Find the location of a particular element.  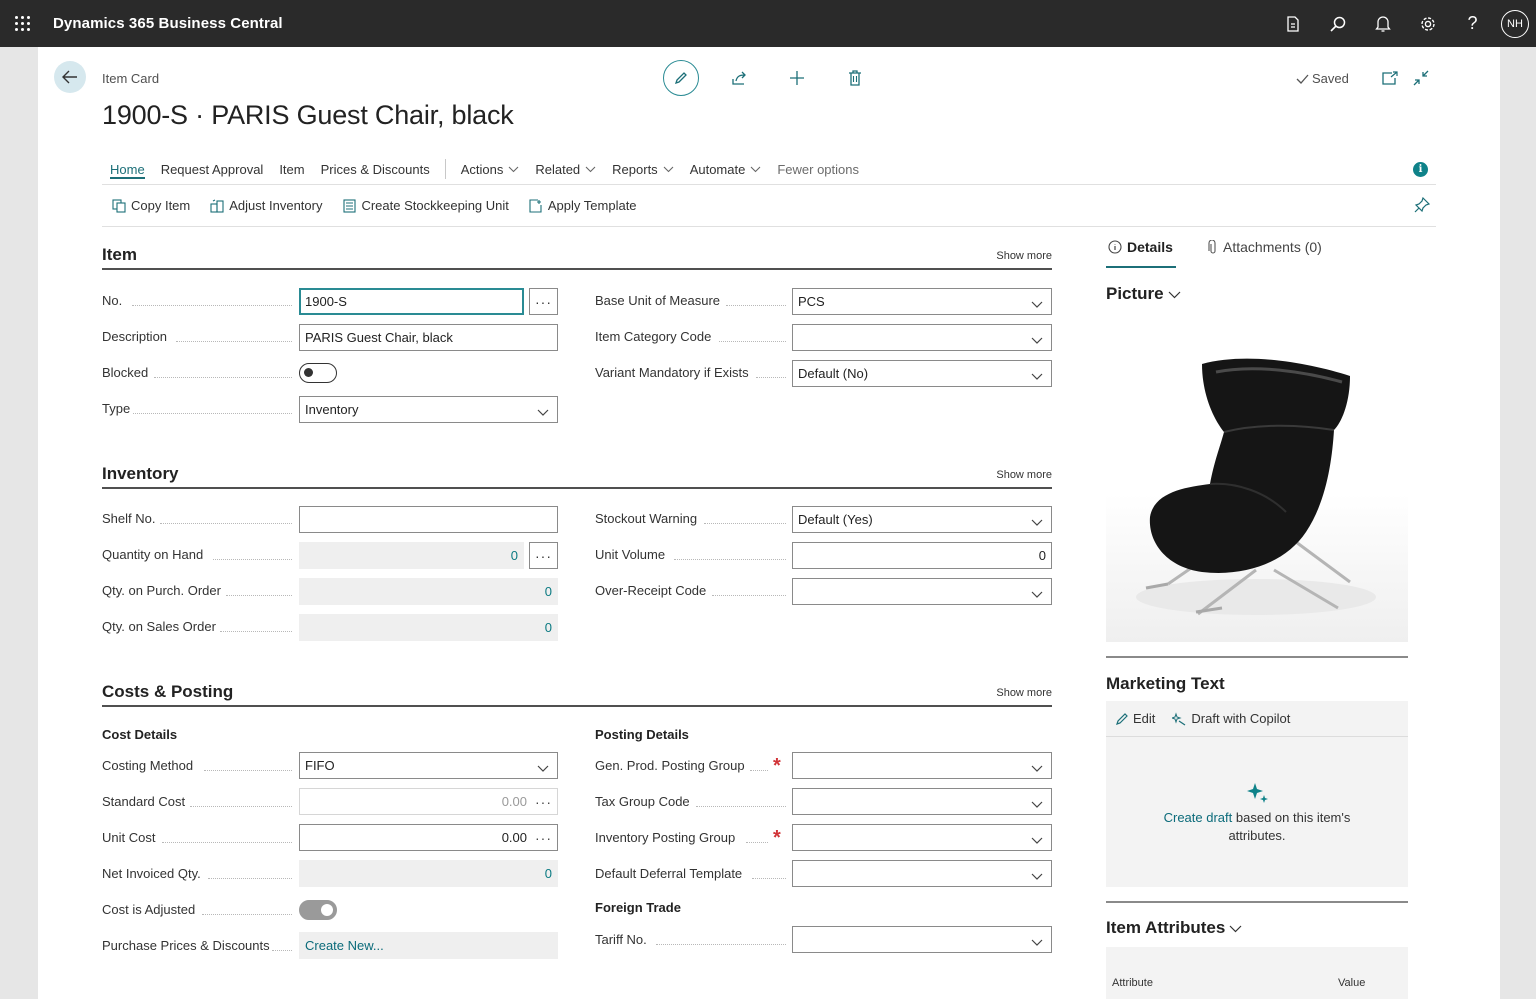

saved-label: Saved is located at coordinates (1330, 78).